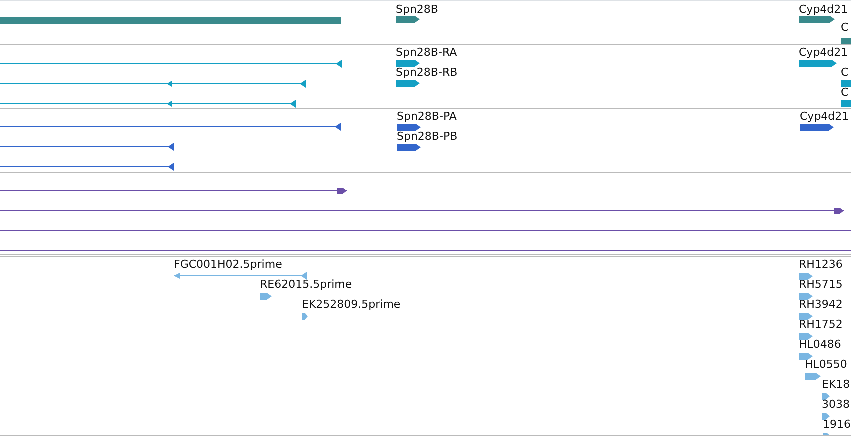  I want to click on feature-label: Spn28B-RB, so click(427, 72).